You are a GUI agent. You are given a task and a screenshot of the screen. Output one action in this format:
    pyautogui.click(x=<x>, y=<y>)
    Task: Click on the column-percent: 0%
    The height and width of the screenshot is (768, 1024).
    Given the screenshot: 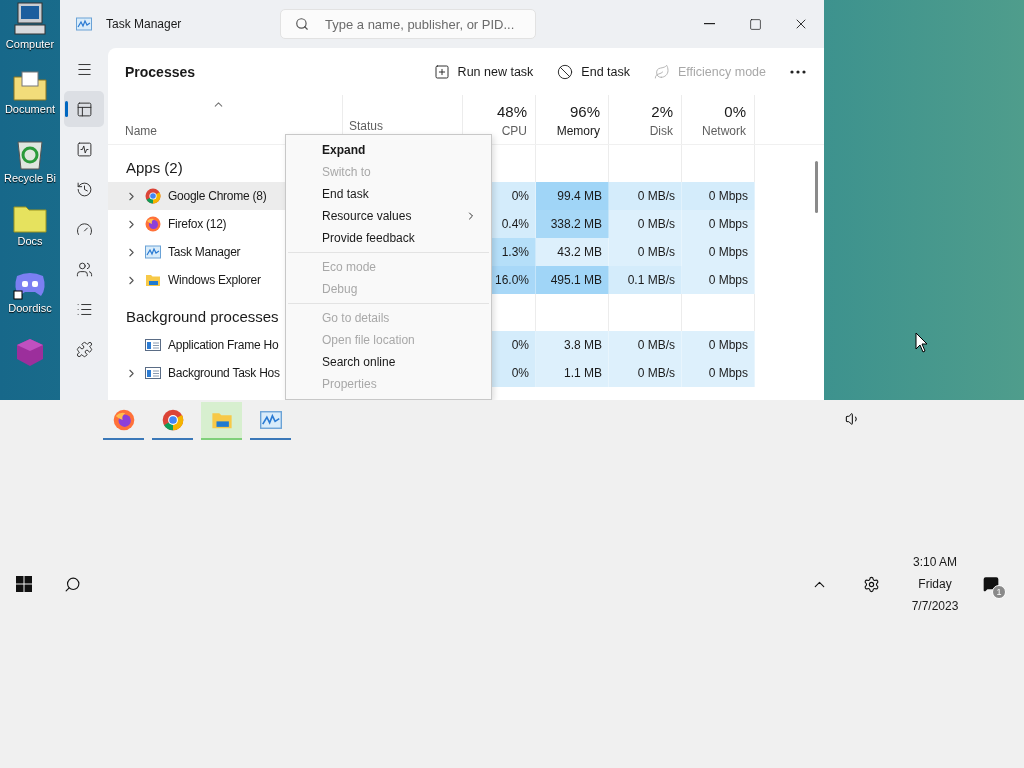 What is the action you would take?
    pyautogui.click(x=735, y=111)
    